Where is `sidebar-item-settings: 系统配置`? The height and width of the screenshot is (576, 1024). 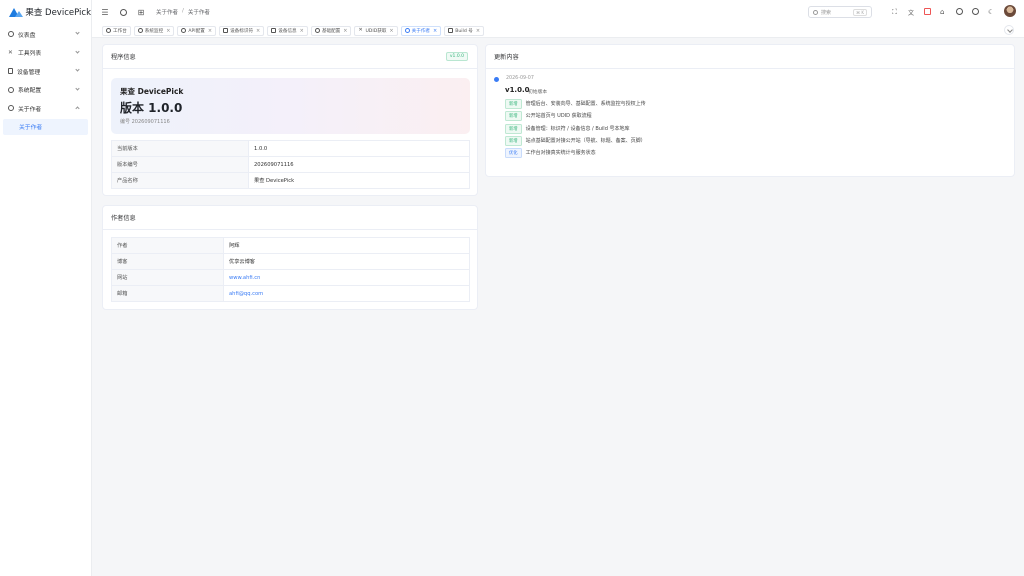 sidebar-item-settings: 系统配置 is located at coordinates (45, 90).